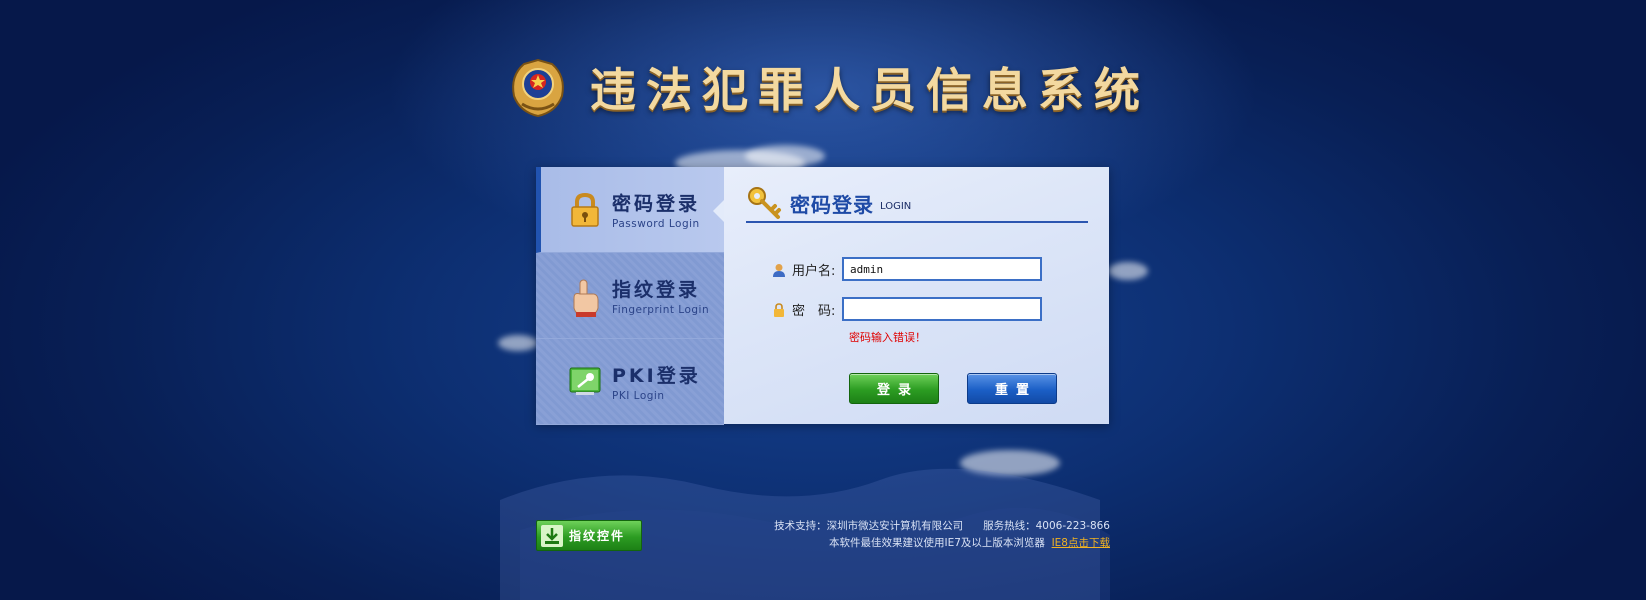 Image resolution: width=1646 pixels, height=600 pixels. Describe the element at coordinates (814, 271) in the screenshot. I see `username-label: 用户名:` at that location.